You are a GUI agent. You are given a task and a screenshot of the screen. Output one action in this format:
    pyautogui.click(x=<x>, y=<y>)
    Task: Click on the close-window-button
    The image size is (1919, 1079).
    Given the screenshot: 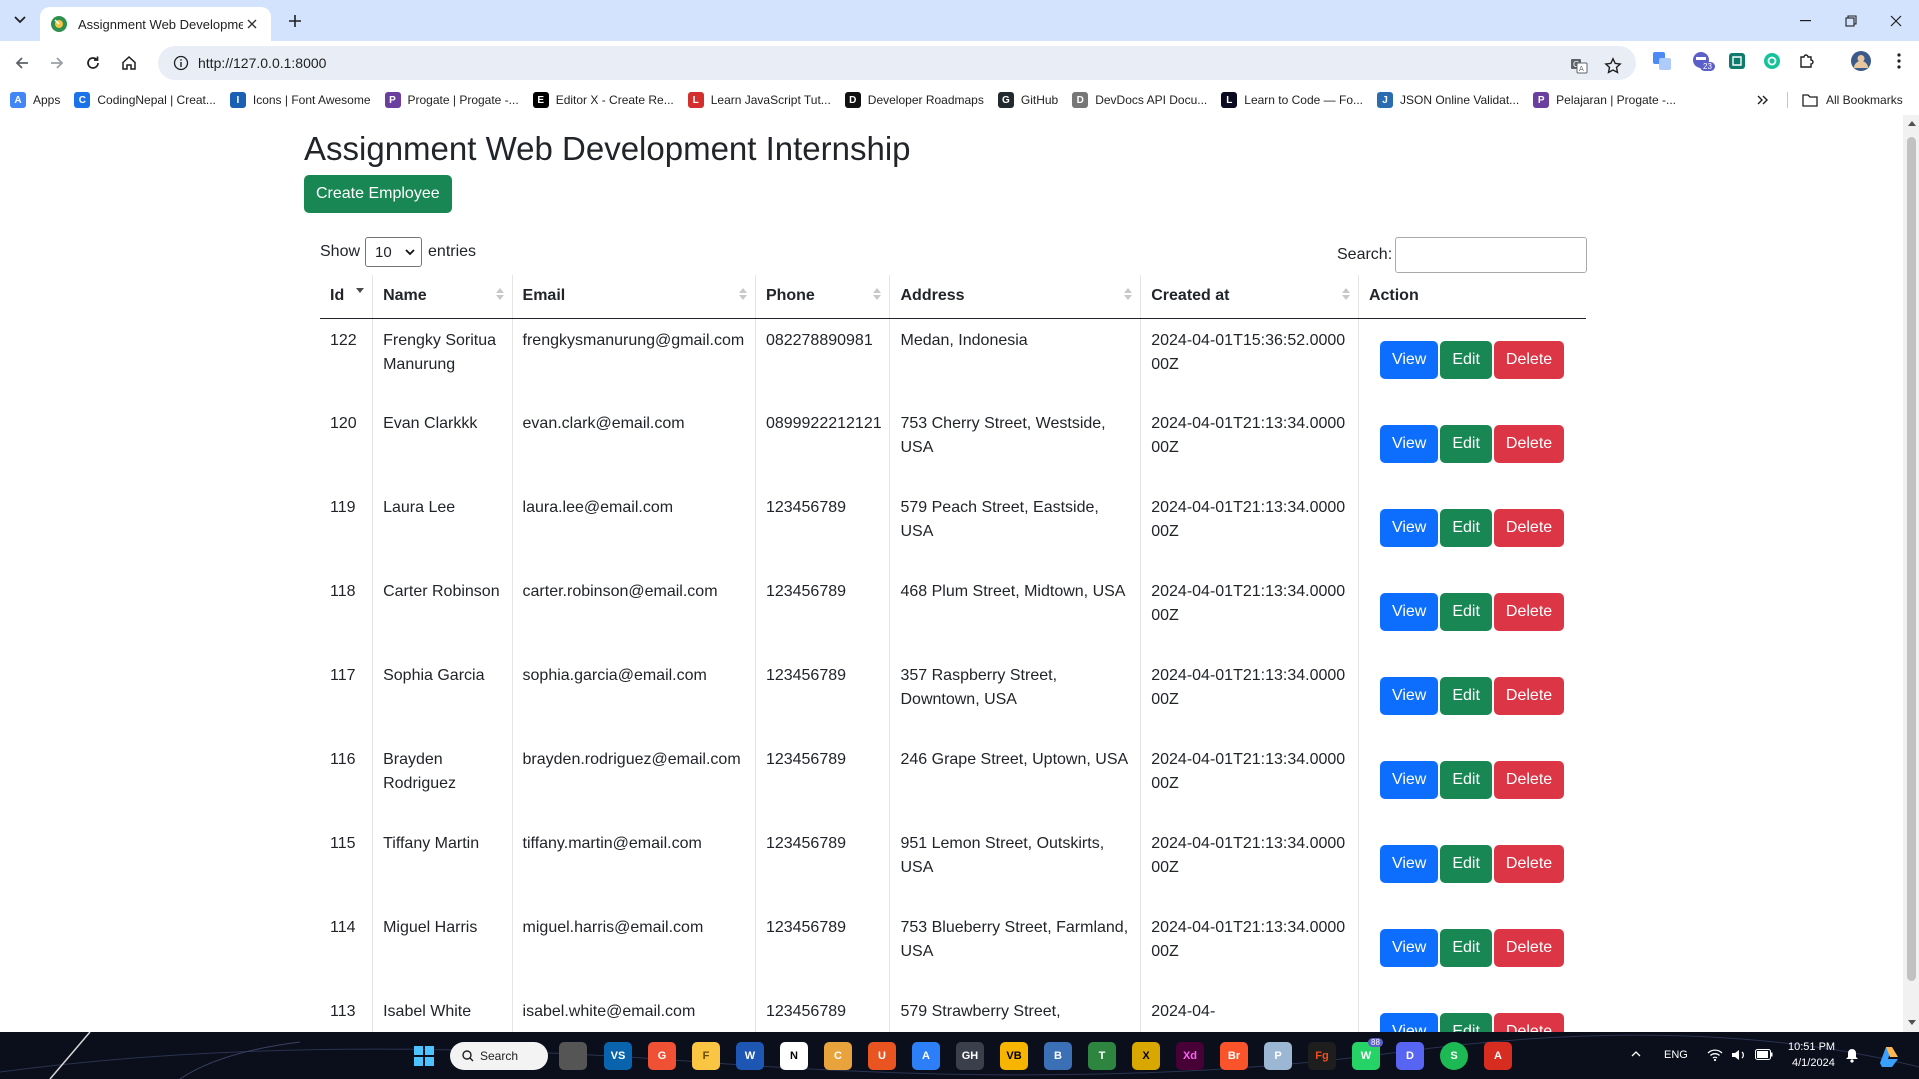 What is the action you would take?
    pyautogui.click(x=1896, y=20)
    